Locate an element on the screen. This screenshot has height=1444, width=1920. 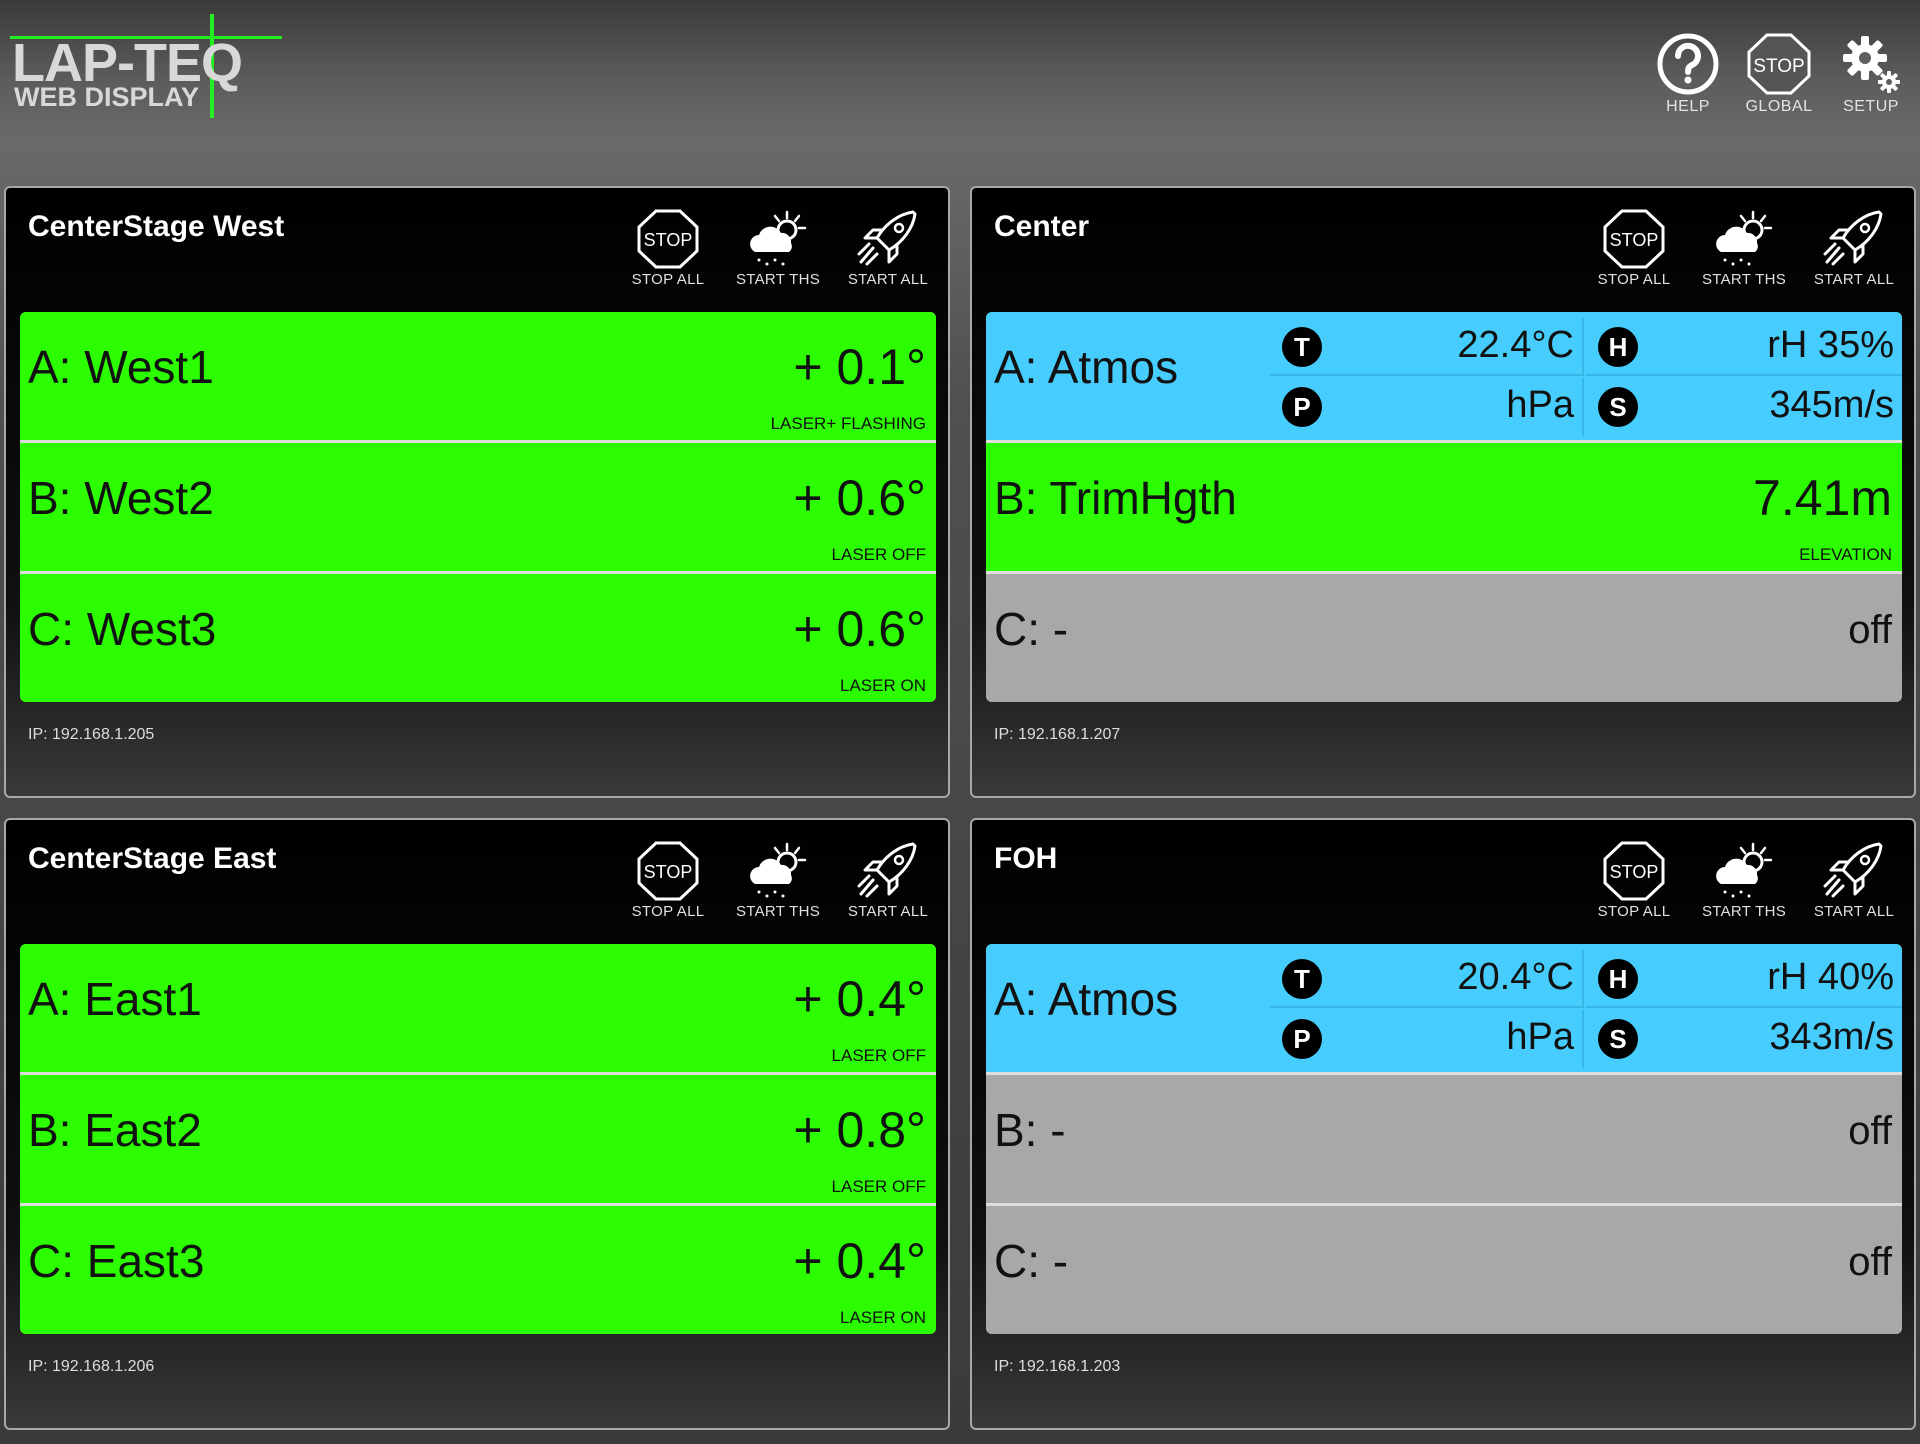
sound-speed-value: 345m/s is located at coordinates (1831, 405).